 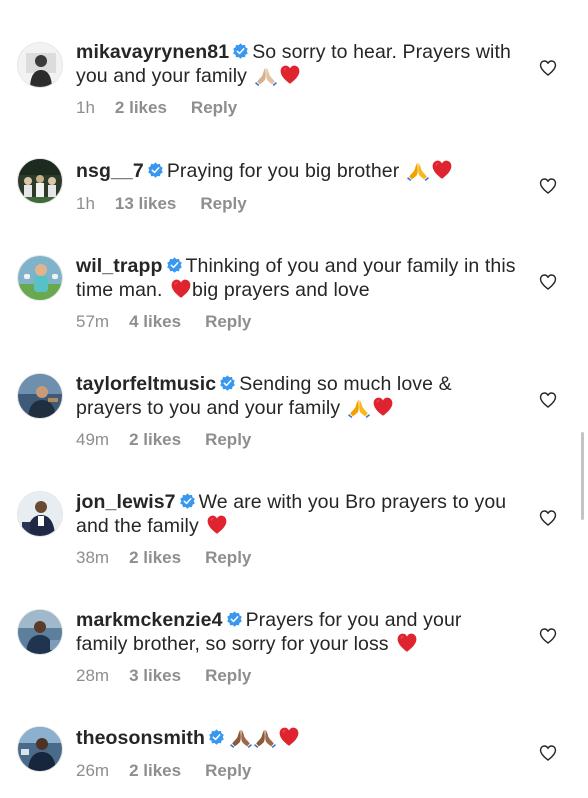 What do you see at coordinates (155, 322) in the screenshot?
I see `comment-likes-link: 4 likes` at bounding box center [155, 322].